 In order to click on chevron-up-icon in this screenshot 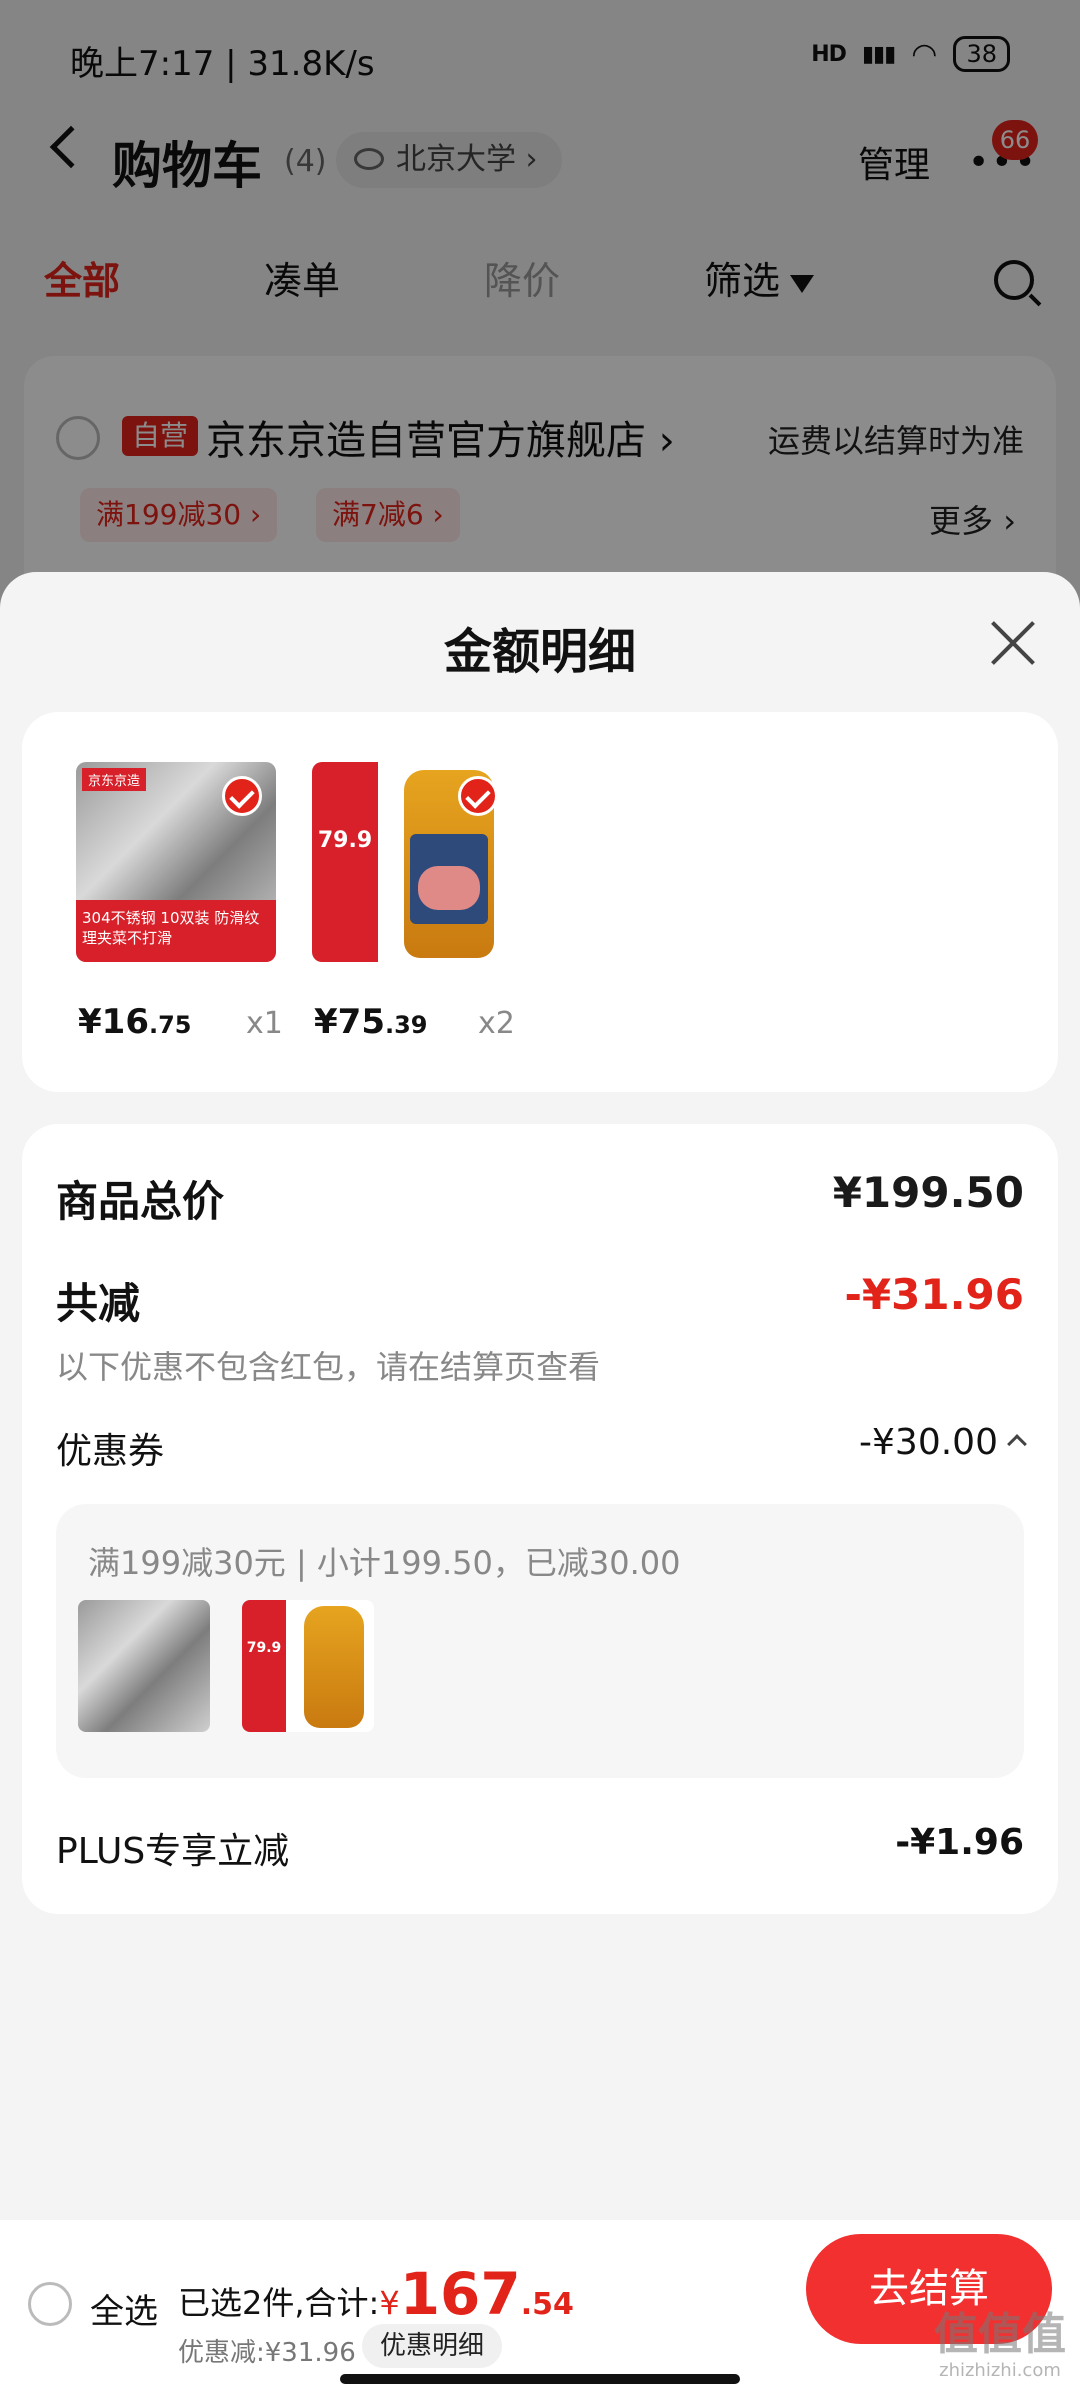, I will do `click(1017, 1444)`.